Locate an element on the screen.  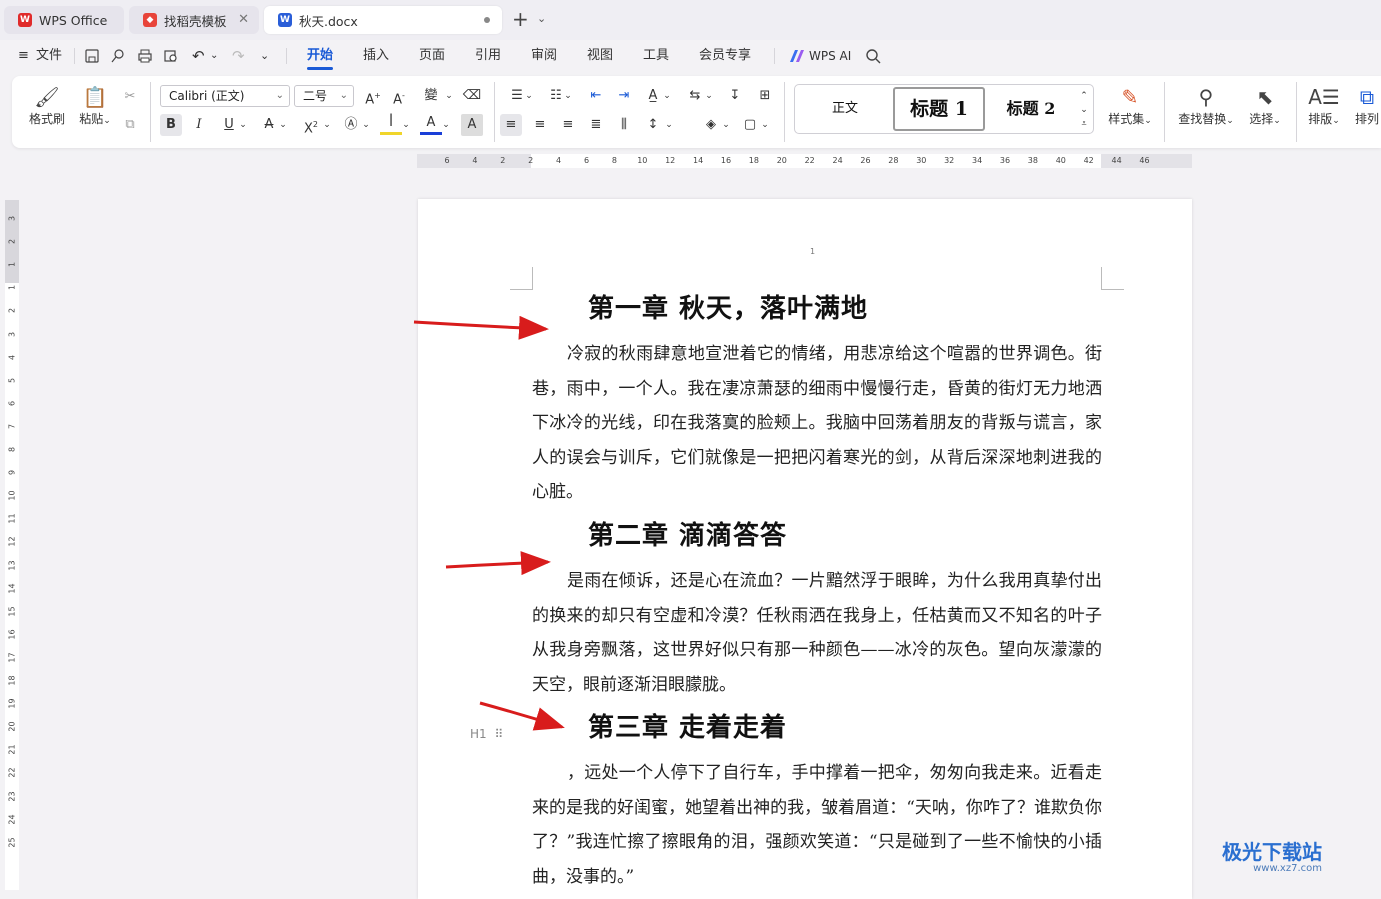
tab-references: 引用 is located at coordinates (488, 56).